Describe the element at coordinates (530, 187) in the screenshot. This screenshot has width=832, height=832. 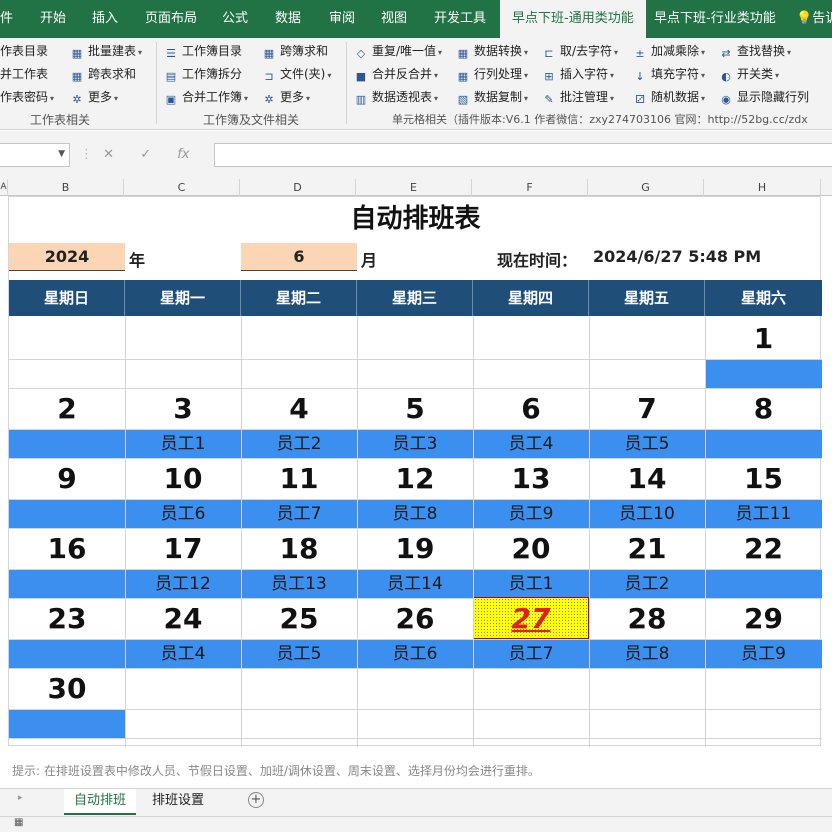
I see `column-header: F` at that location.